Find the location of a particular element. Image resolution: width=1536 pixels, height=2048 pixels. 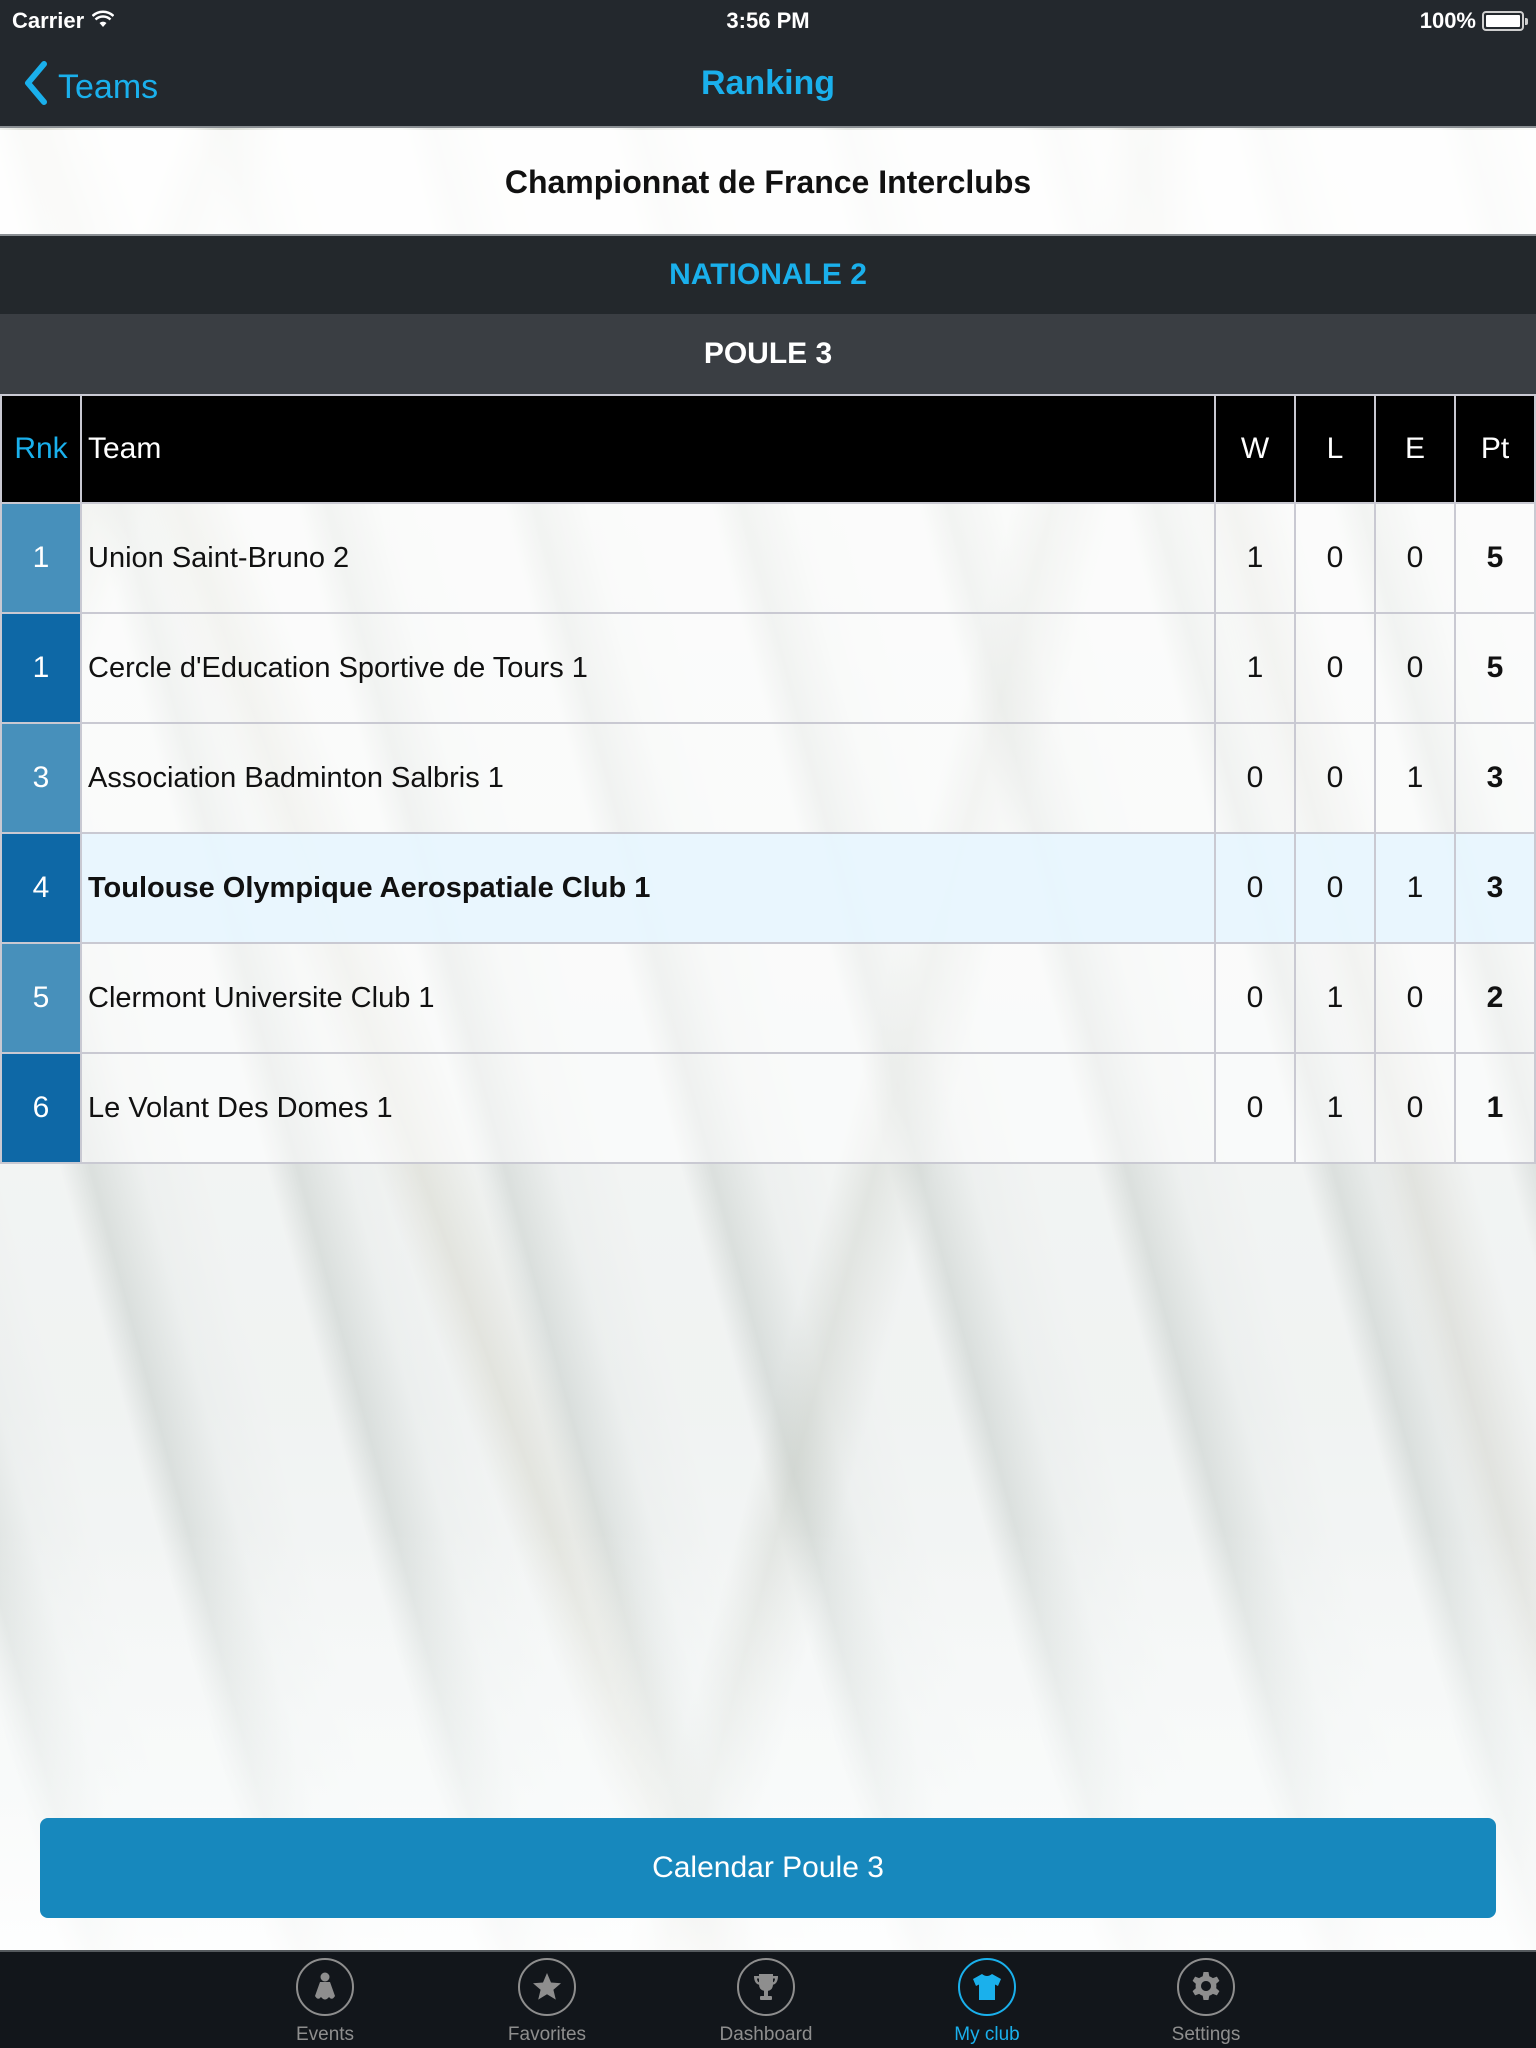

tab-label: Settings is located at coordinates (1206, 2034).